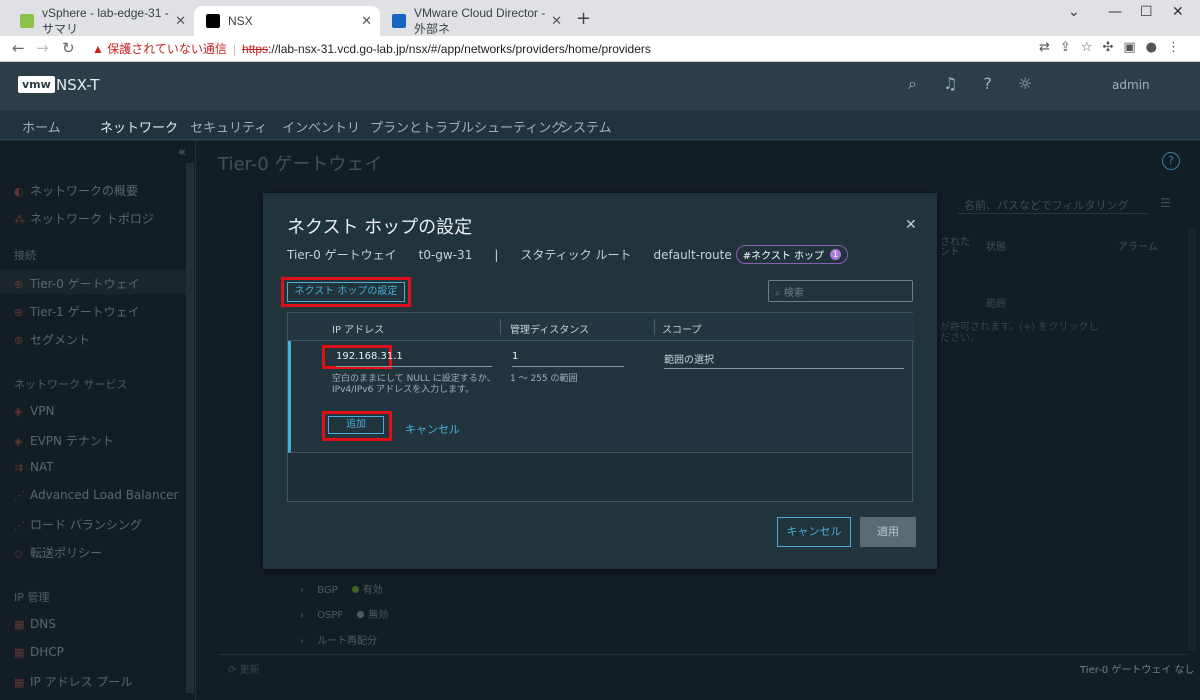 Image resolution: width=1200 pixels, height=700 pixels. Describe the element at coordinates (784, 360) in the screenshot. I see `scope-select: 範囲の選択` at that location.